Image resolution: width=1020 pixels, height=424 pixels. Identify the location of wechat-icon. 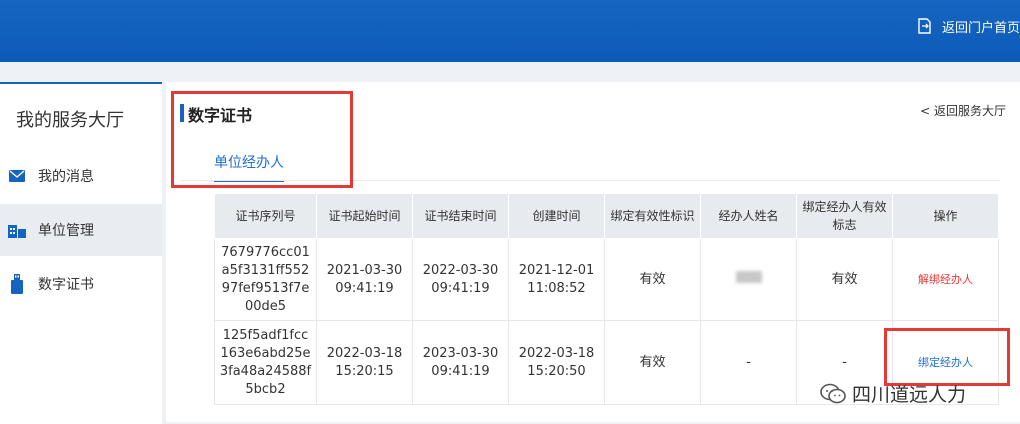
(833, 393).